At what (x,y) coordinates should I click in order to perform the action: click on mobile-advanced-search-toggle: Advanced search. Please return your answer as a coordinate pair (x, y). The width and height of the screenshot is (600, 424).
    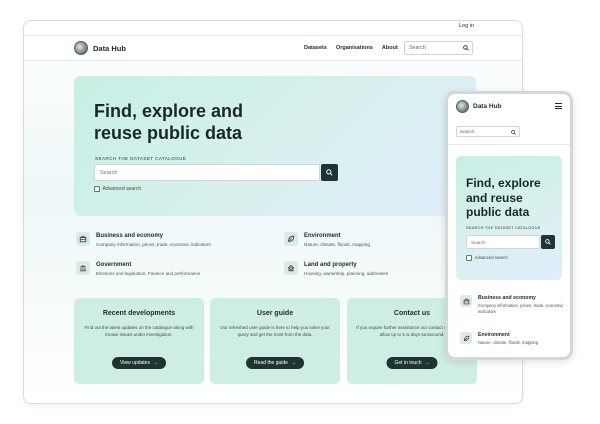
    Looking at the image, I should click on (487, 258).